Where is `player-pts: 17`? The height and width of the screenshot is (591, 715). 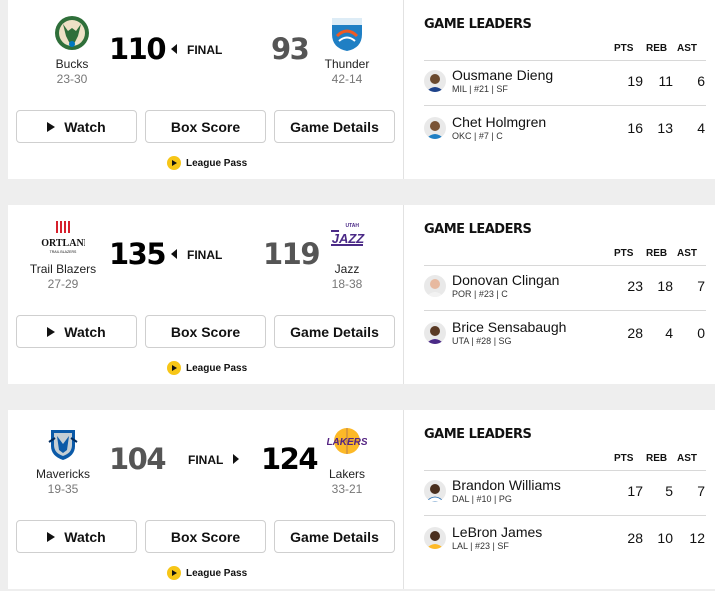 player-pts: 17 is located at coordinates (635, 491).